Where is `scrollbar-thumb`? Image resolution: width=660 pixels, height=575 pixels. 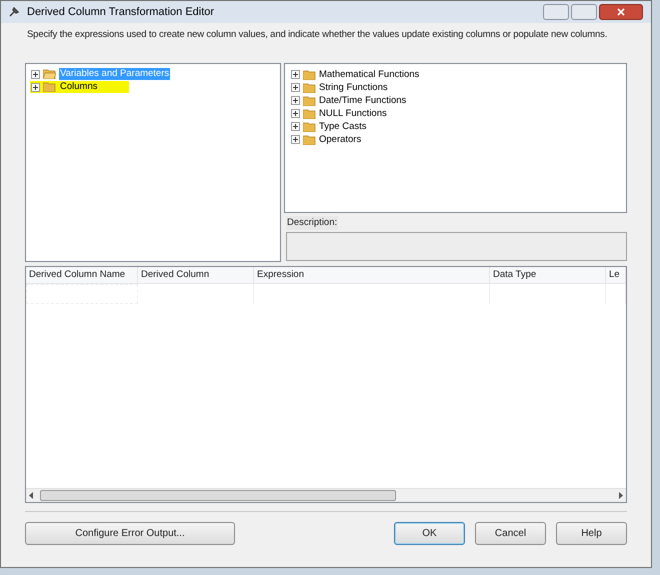
scrollbar-thumb is located at coordinates (218, 495).